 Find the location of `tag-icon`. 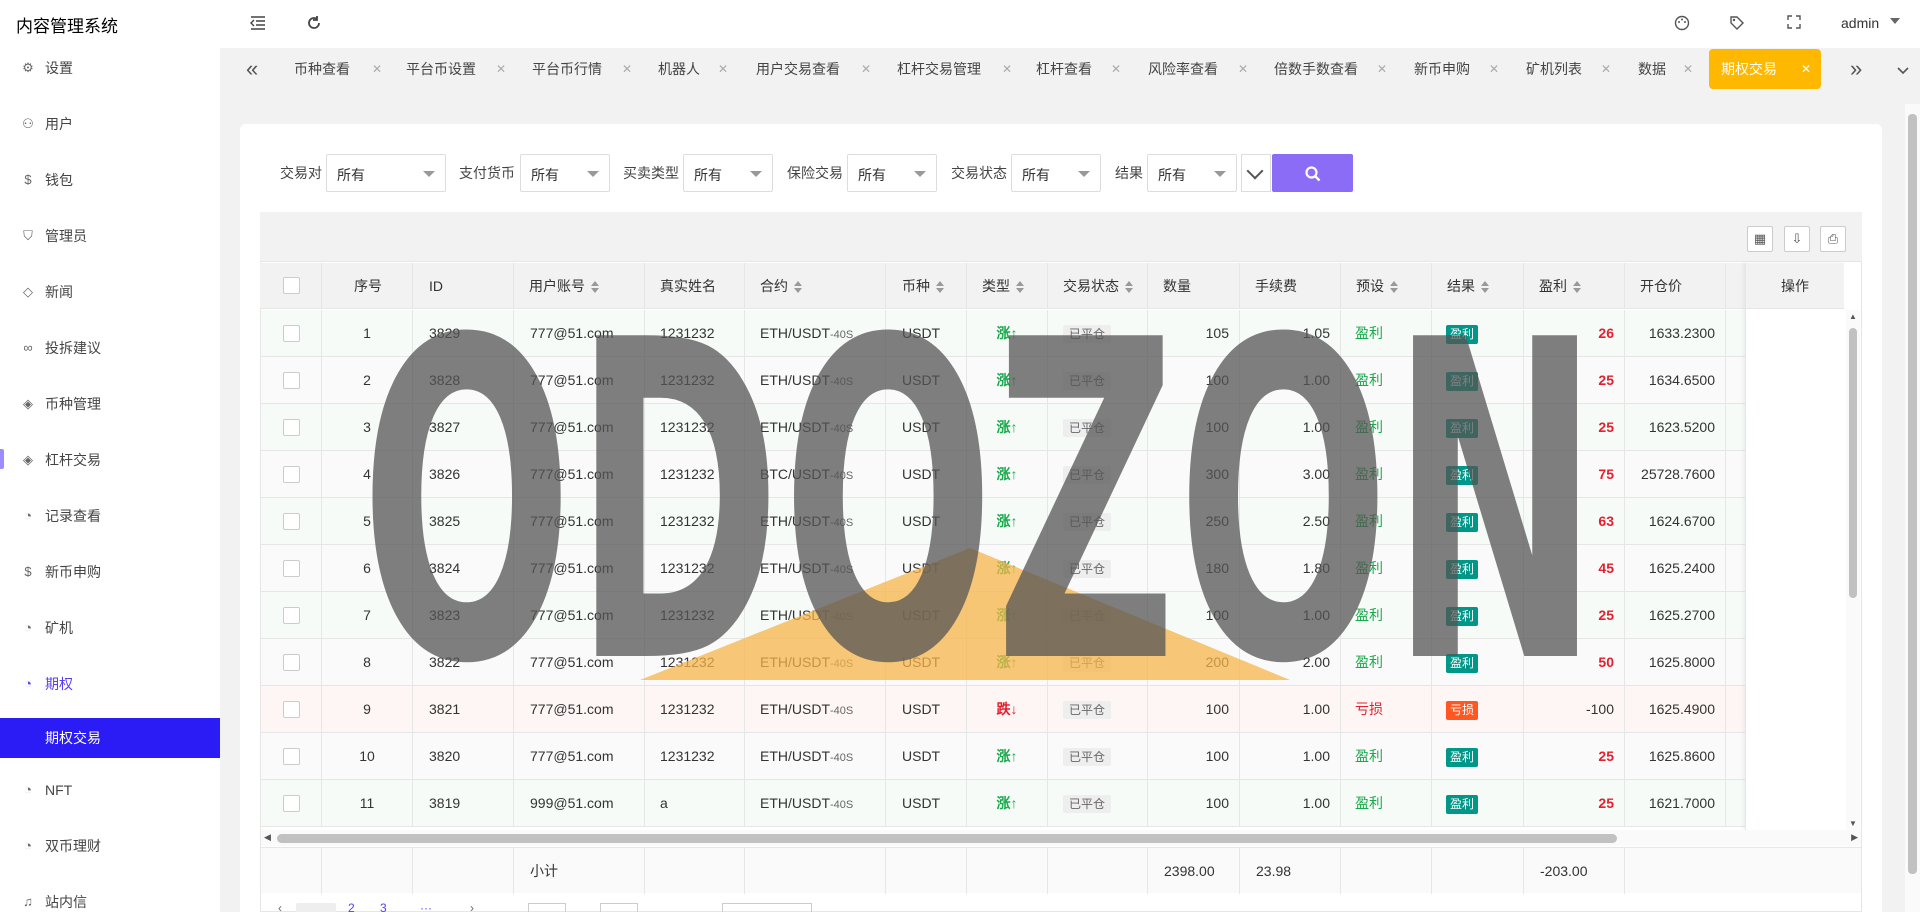

tag-icon is located at coordinates (1737, 24).